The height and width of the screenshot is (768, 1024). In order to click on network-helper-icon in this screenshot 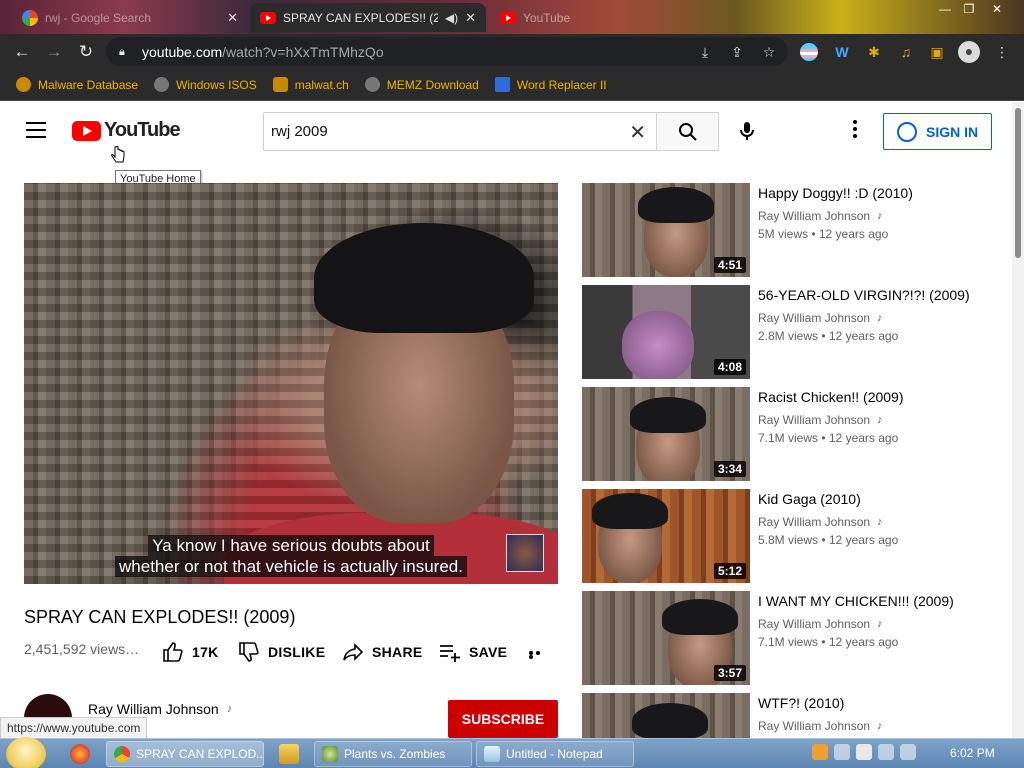, I will do `click(842, 752)`.